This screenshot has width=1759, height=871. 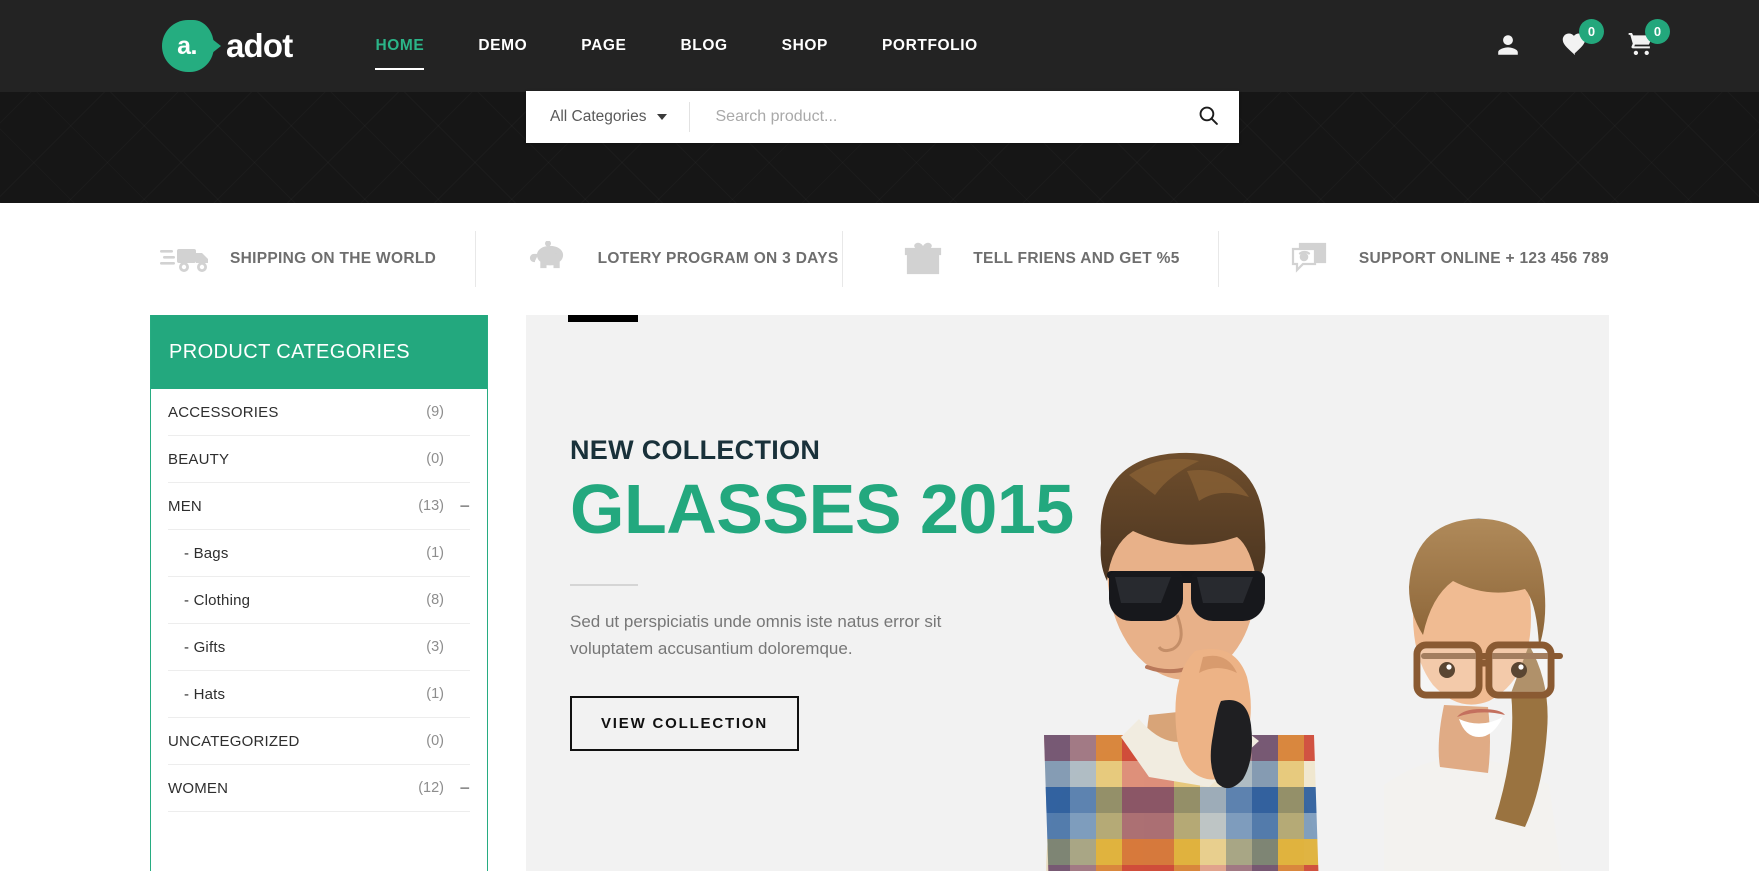 I want to click on category-row-uncategorized: UNCATEGORIZED (0), so click(x=319, y=741).